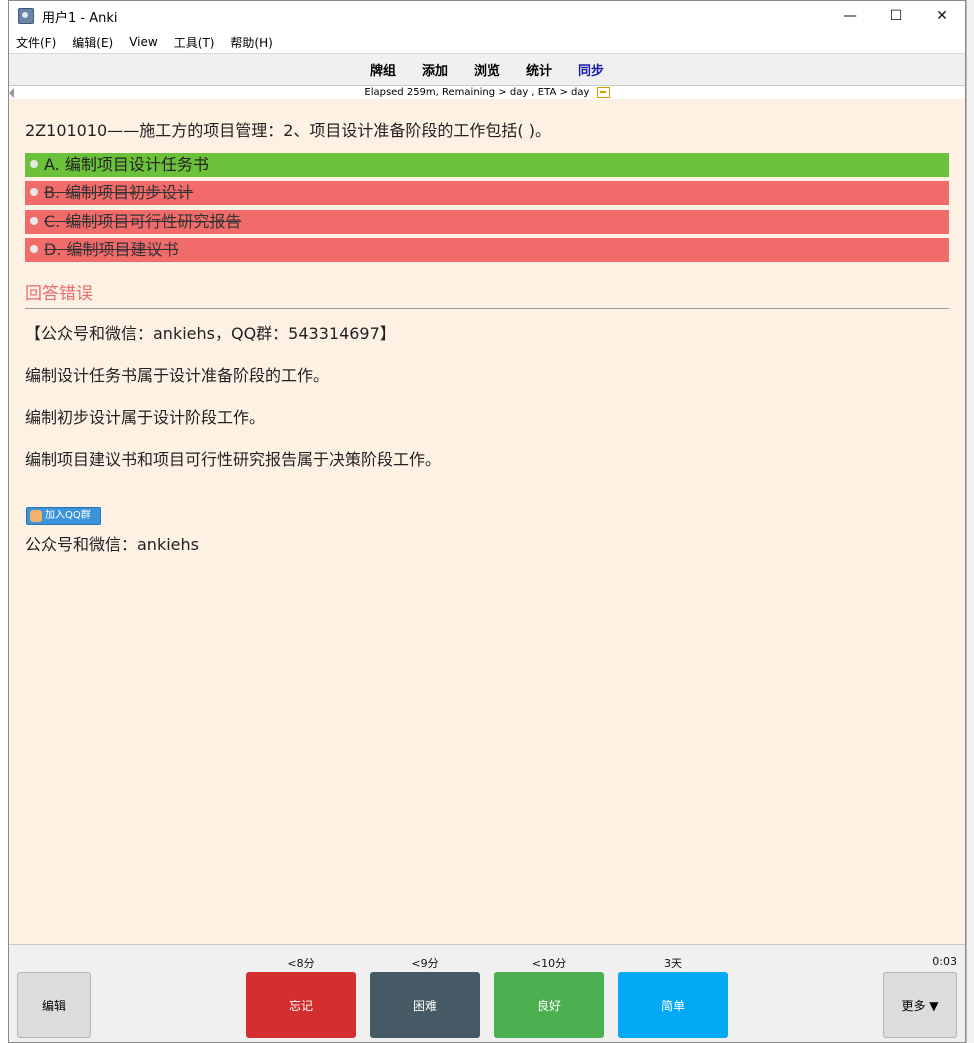 Image resolution: width=974 pixels, height=1043 pixels. What do you see at coordinates (549, 1005) in the screenshot?
I see `good-button: 良好` at bounding box center [549, 1005].